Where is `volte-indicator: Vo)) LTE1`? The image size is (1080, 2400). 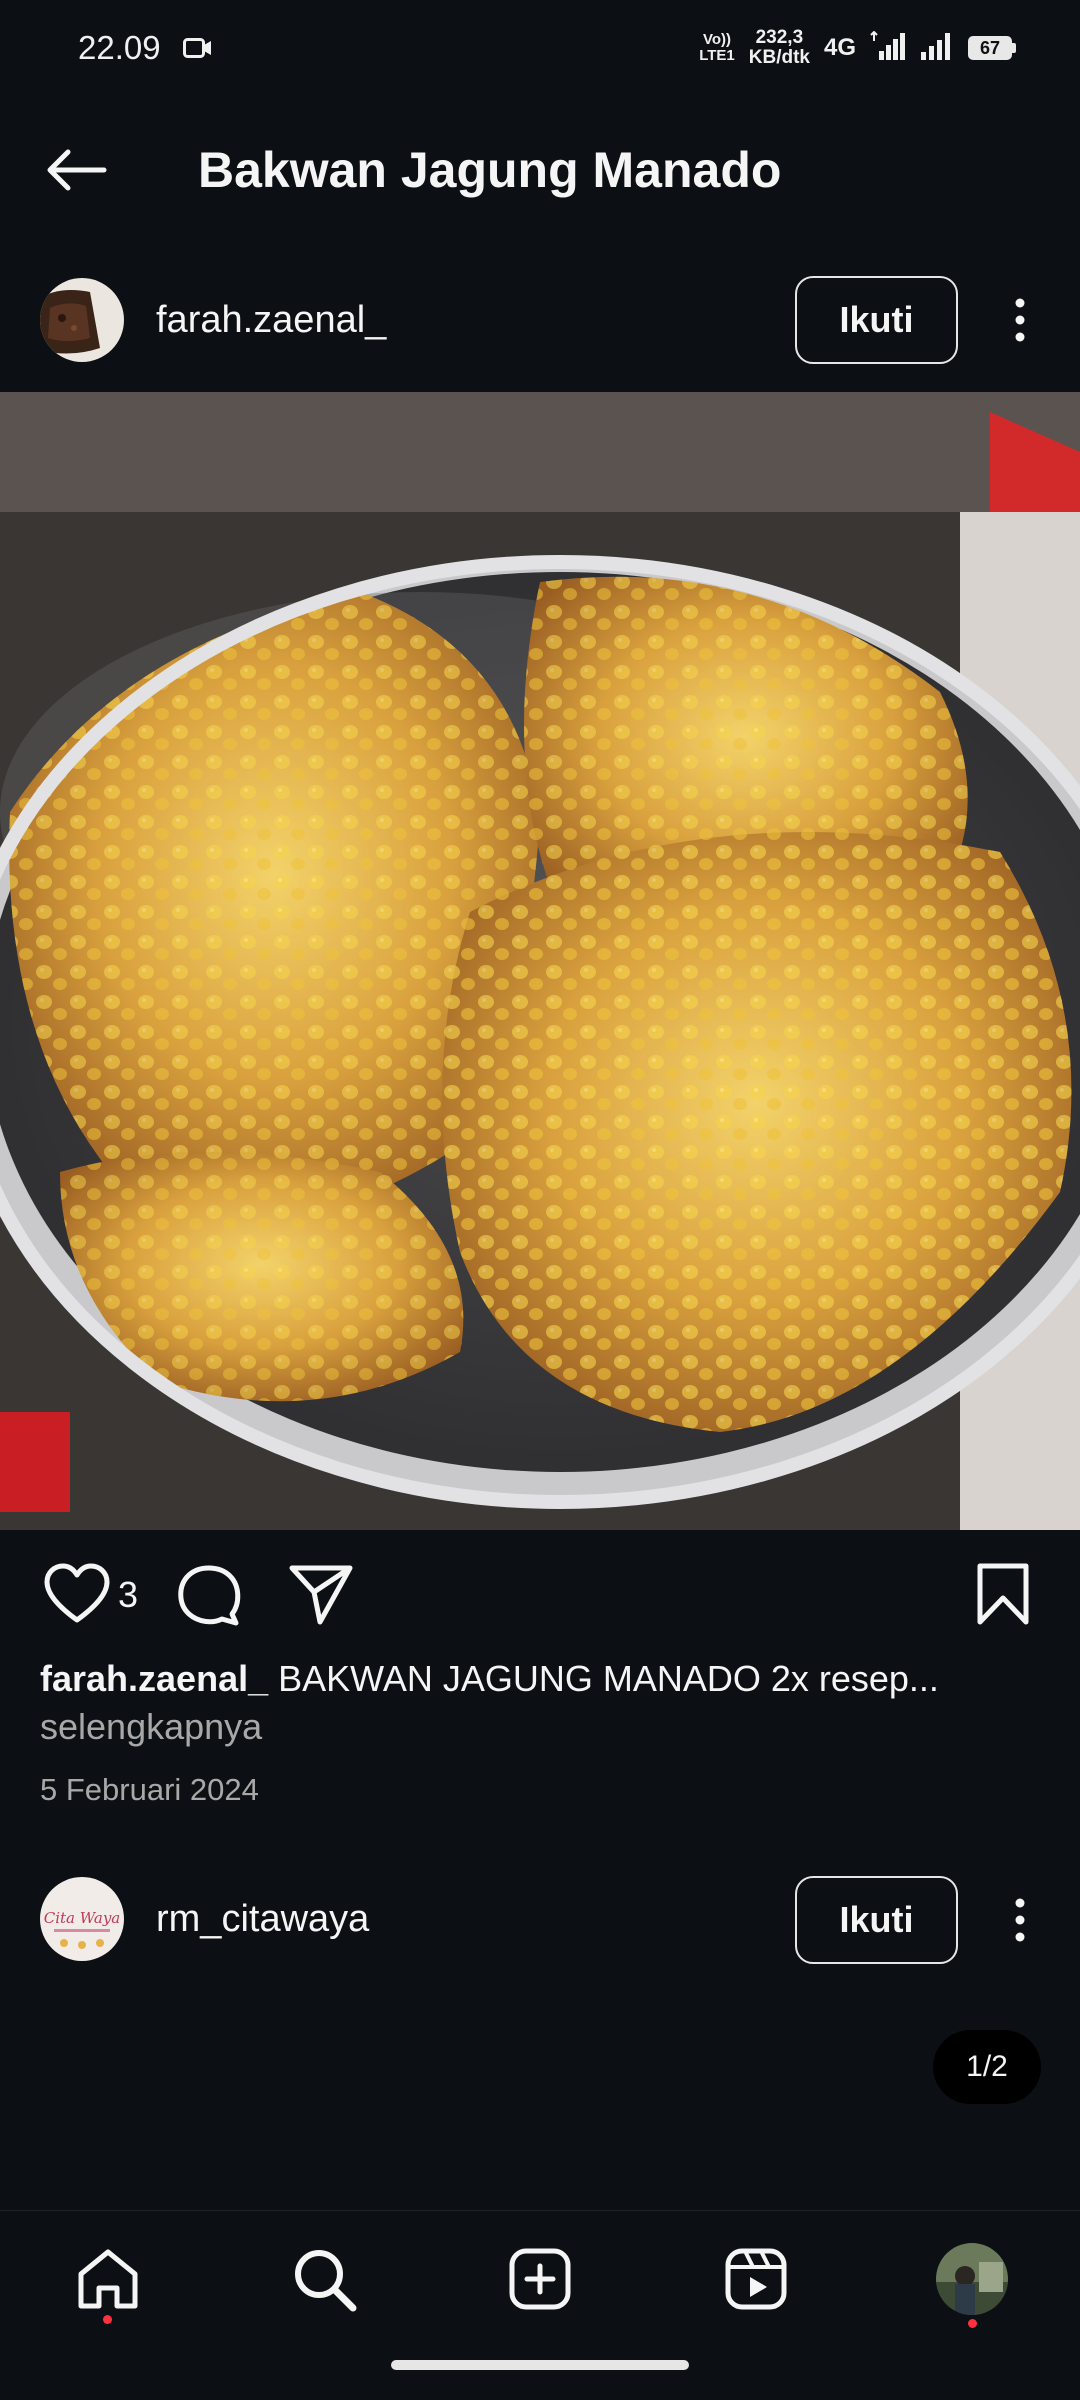 volte-indicator: Vo)) LTE1 is located at coordinates (717, 47).